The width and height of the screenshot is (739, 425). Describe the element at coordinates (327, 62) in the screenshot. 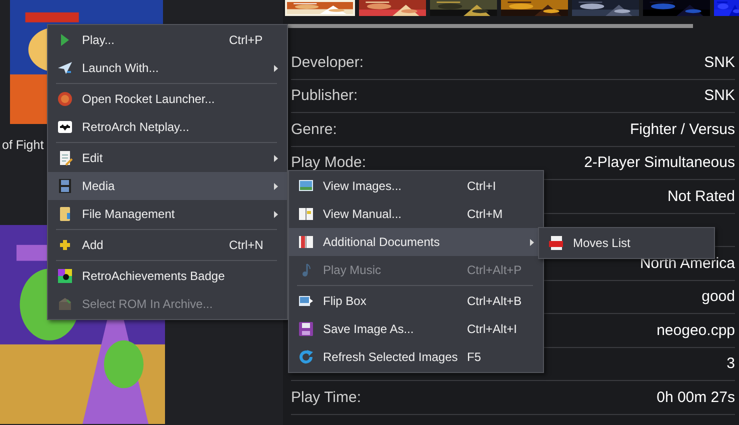

I see `field-label: Developer:` at that location.